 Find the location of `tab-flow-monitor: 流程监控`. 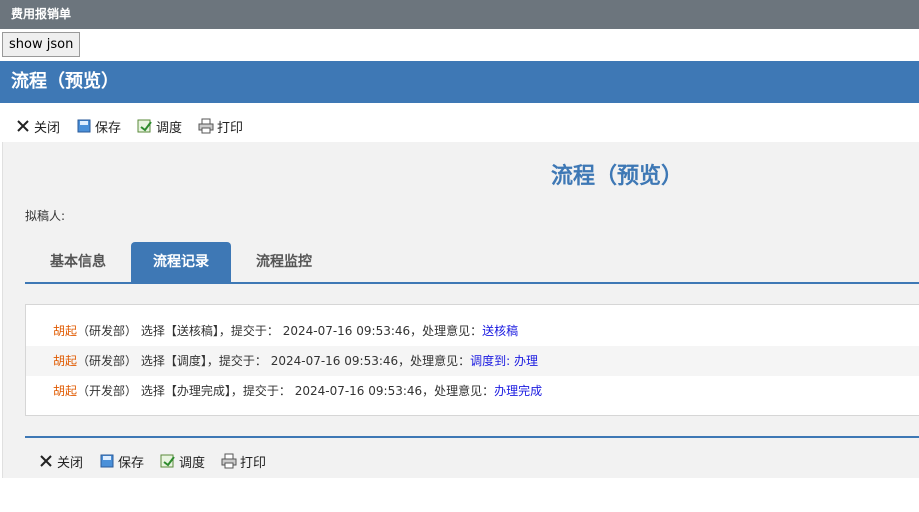

tab-flow-monitor: 流程监控 is located at coordinates (284, 262).